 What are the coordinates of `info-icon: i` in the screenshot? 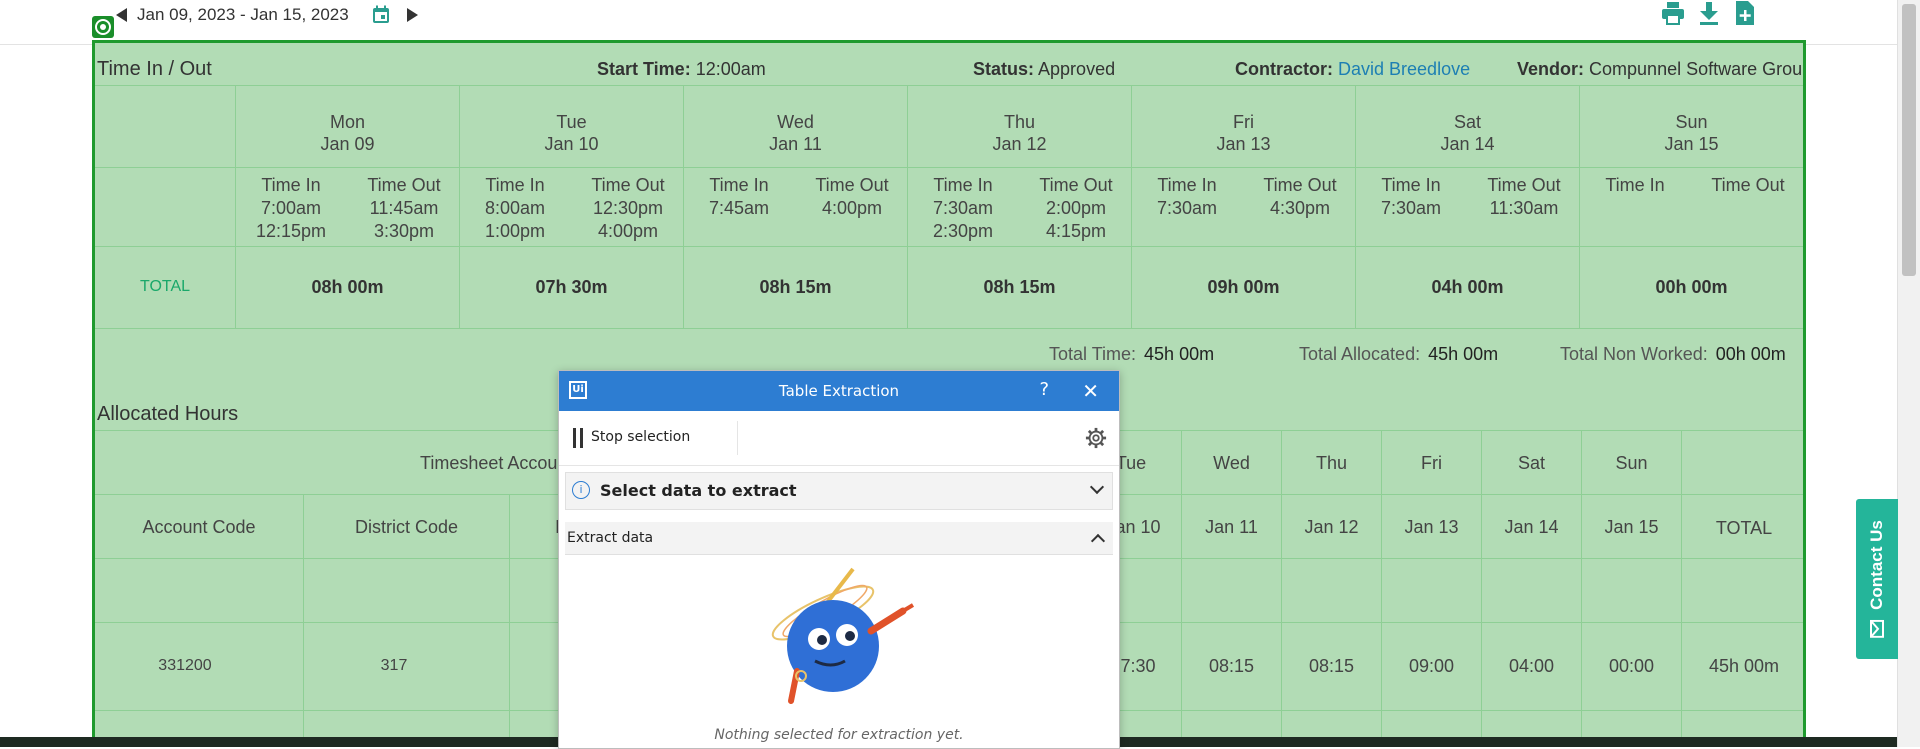 It's located at (581, 490).